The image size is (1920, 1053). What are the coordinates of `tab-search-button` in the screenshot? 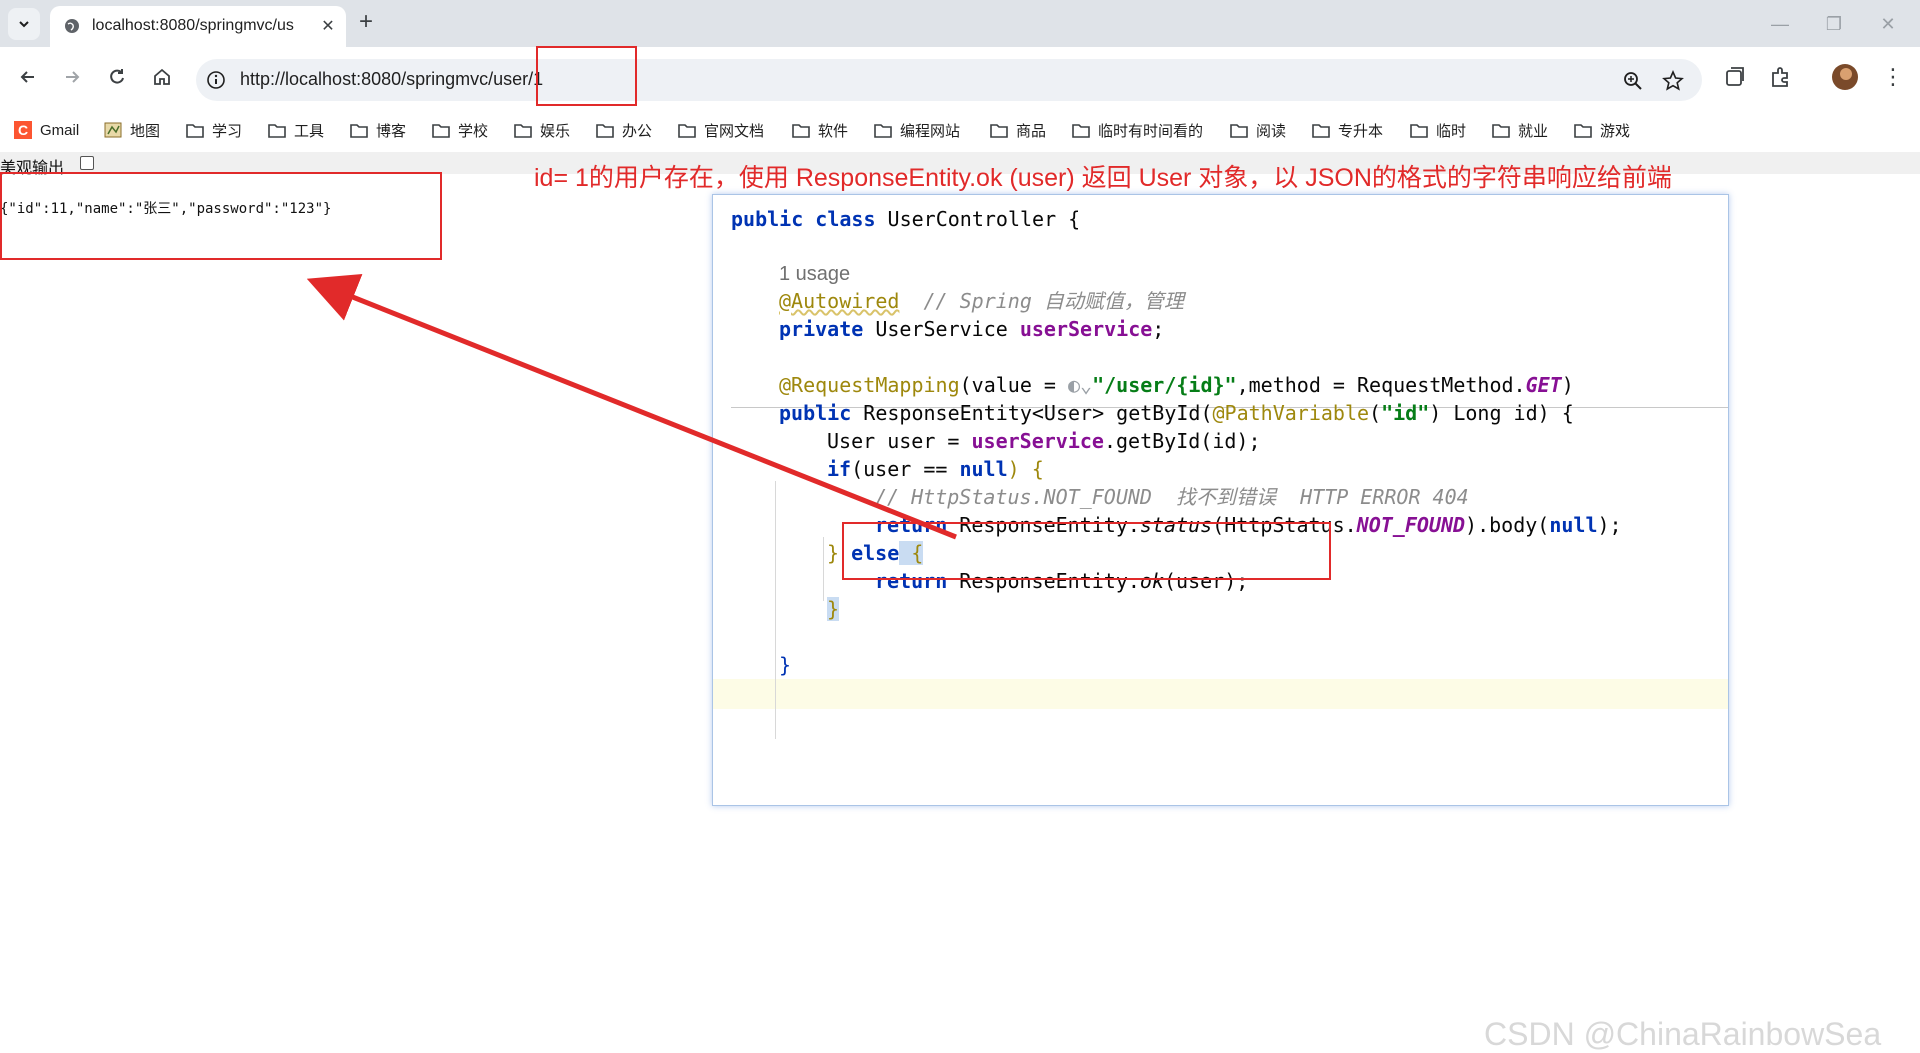 It's located at (24, 24).